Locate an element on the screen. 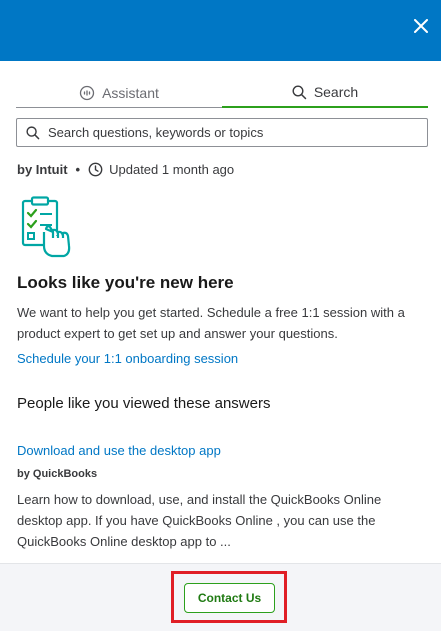 The height and width of the screenshot is (631, 441). chat-bubble-icon is located at coordinates (87, 92).